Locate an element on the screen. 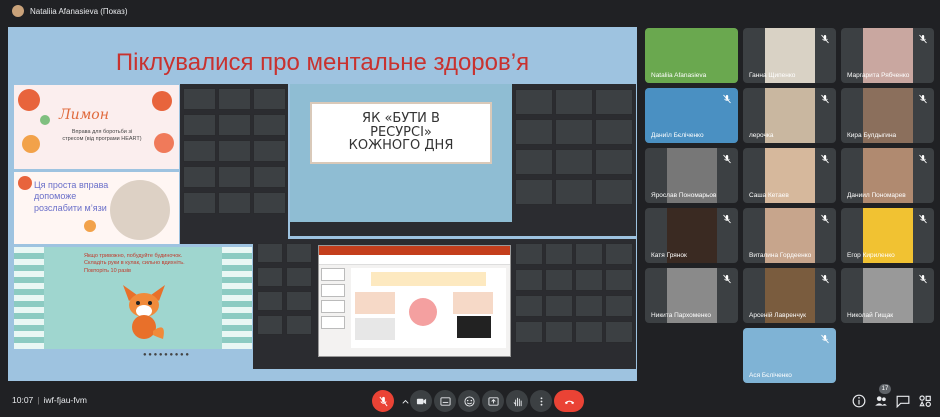 The image size is (940, 417). mic-toggle-button is located at coordinates (383, 401).